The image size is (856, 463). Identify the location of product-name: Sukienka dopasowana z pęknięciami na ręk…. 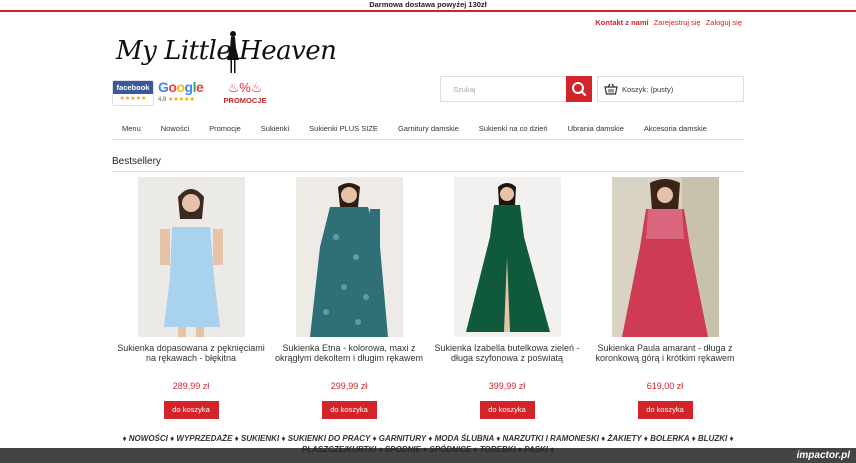
(191, 360).